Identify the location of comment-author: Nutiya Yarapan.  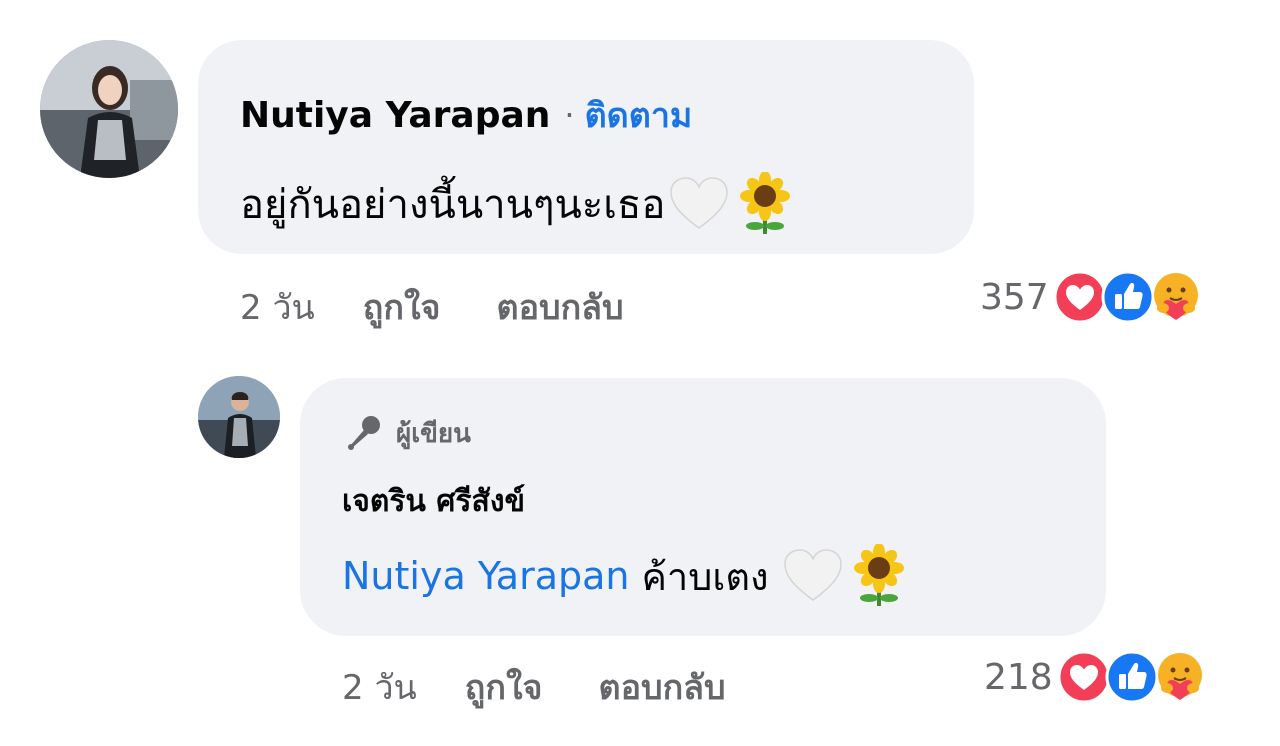
(395, 115).